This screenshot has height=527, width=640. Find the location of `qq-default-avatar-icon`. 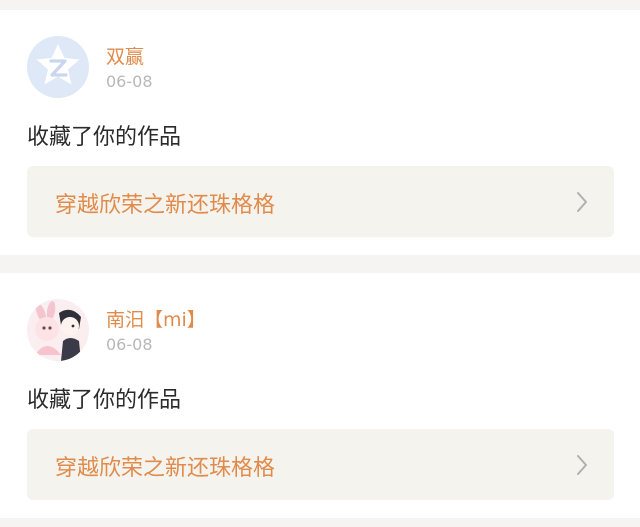

qq-default-avatar-icon is located at coordinates (58, 67).